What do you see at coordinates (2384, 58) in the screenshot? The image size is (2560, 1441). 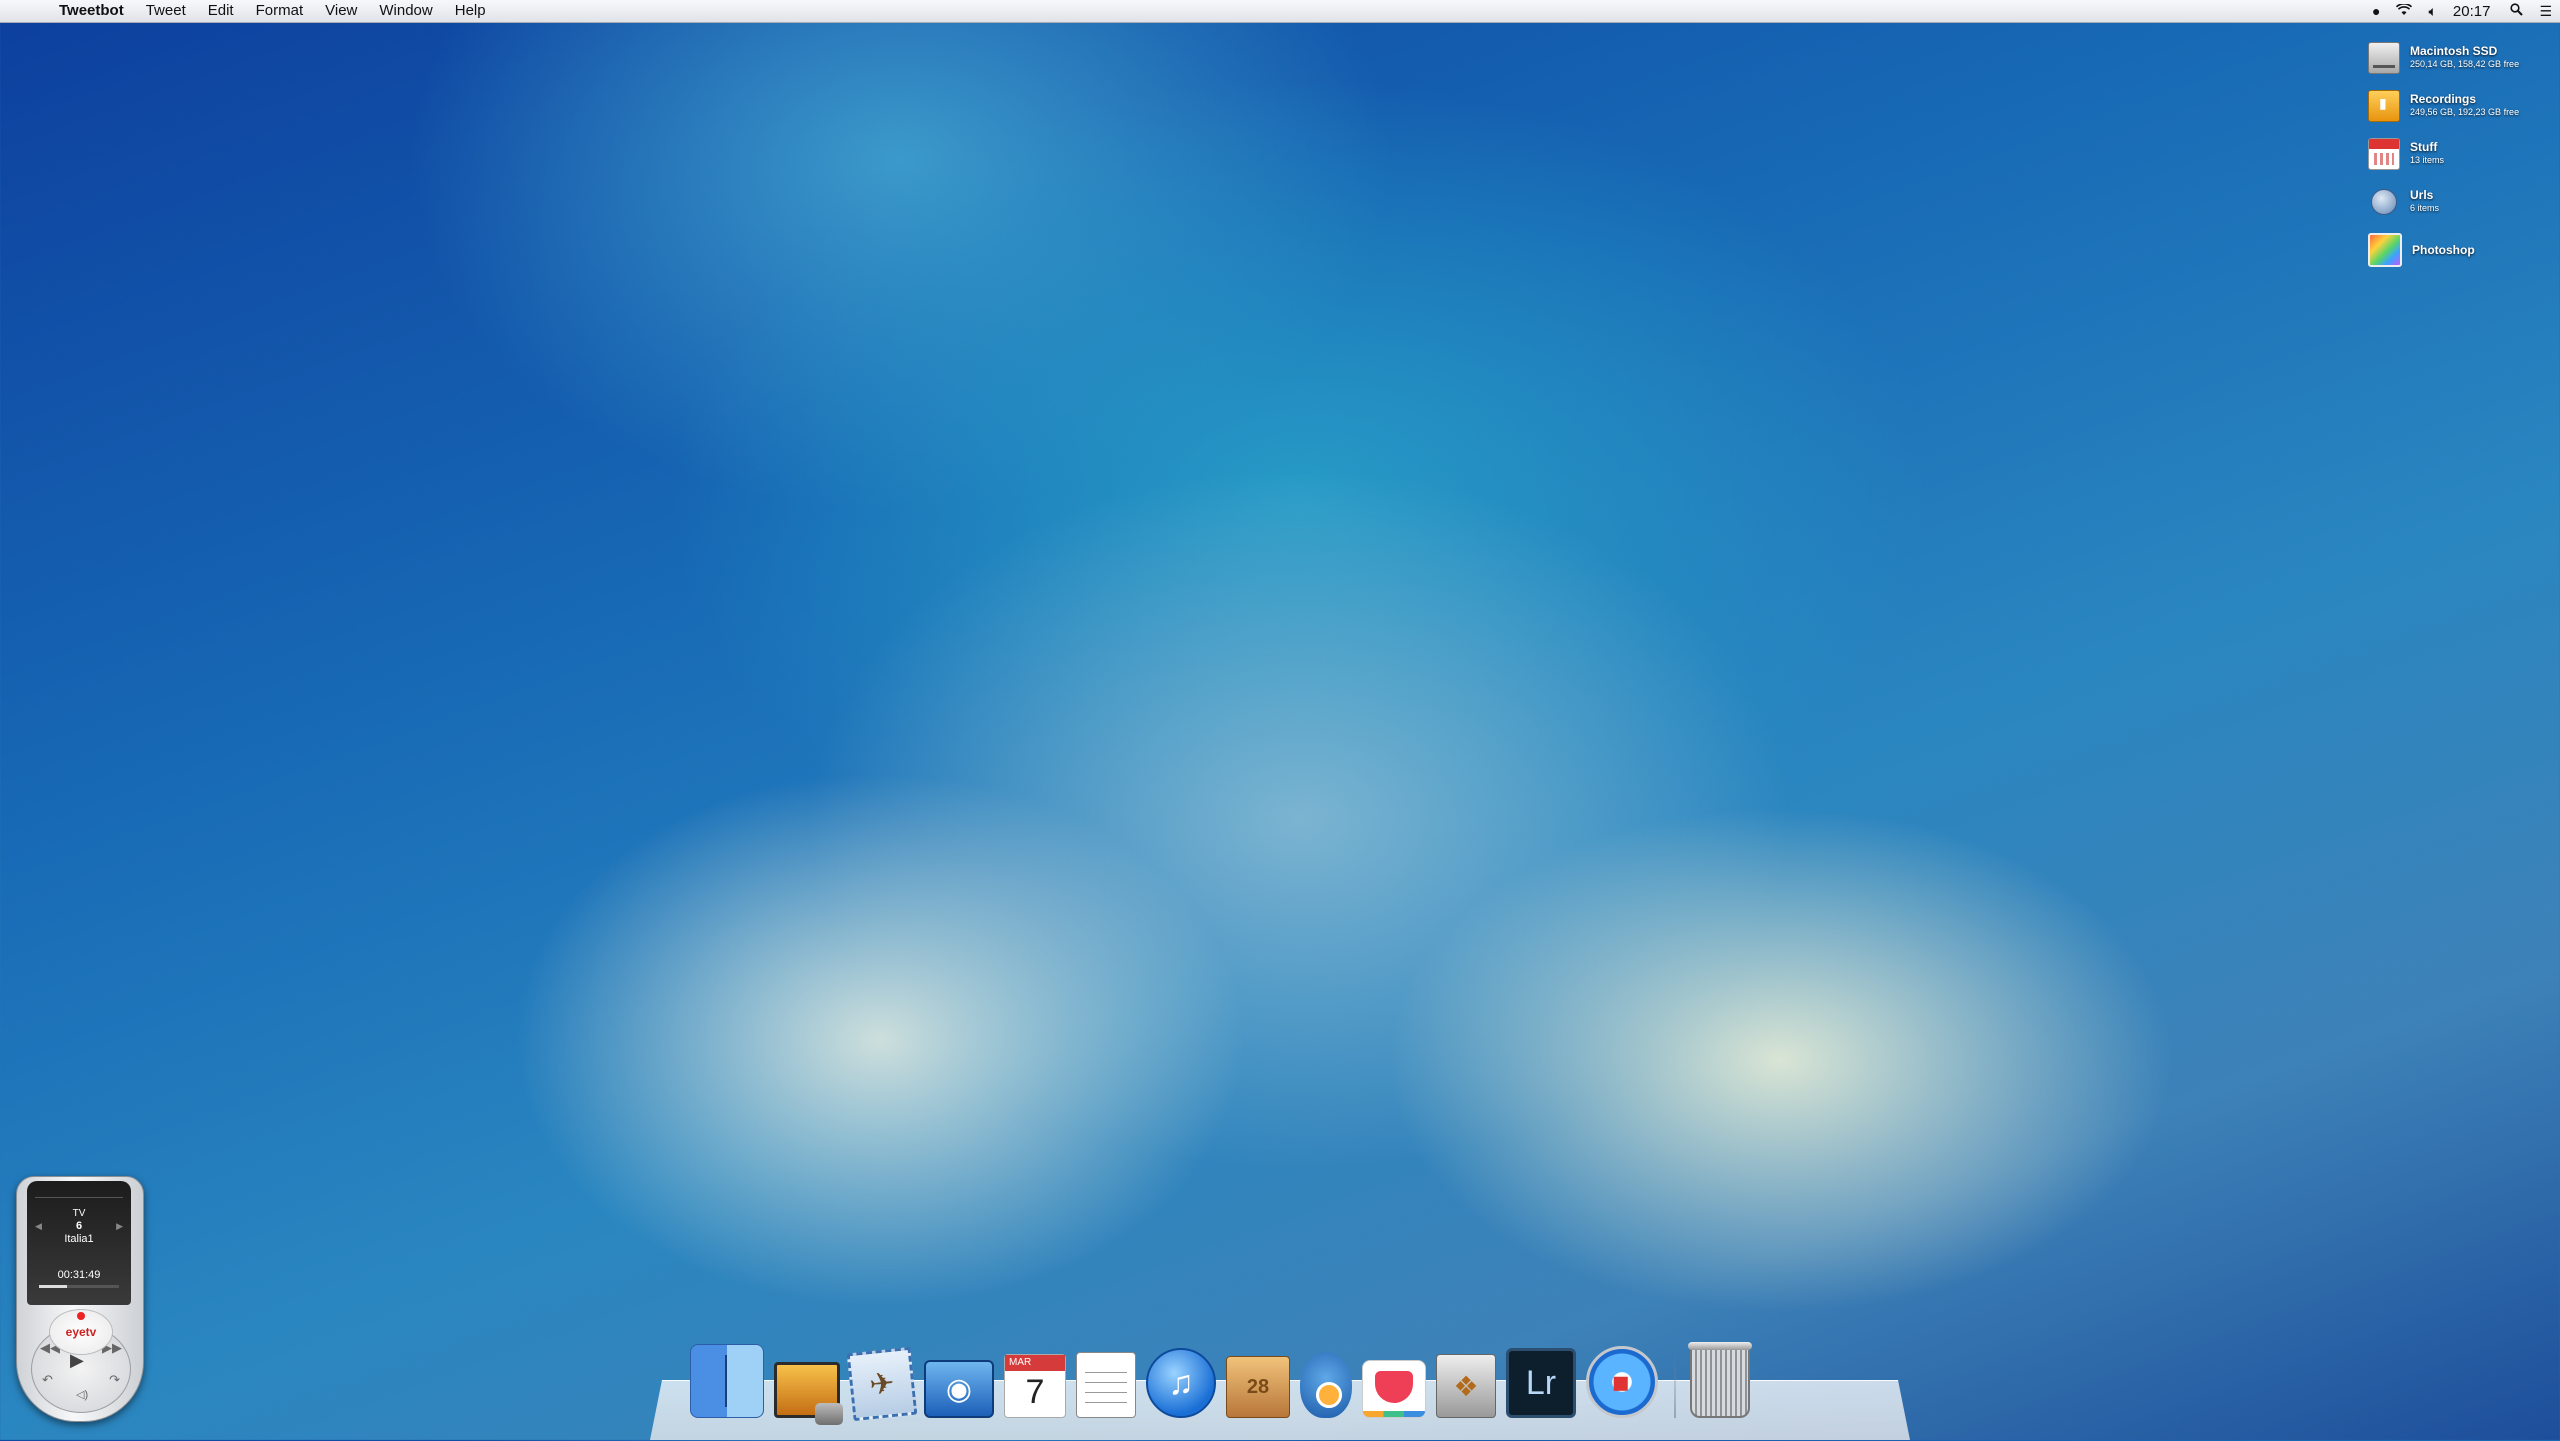 I see `hard-drive-icon` at bounding box center [2384, 58].